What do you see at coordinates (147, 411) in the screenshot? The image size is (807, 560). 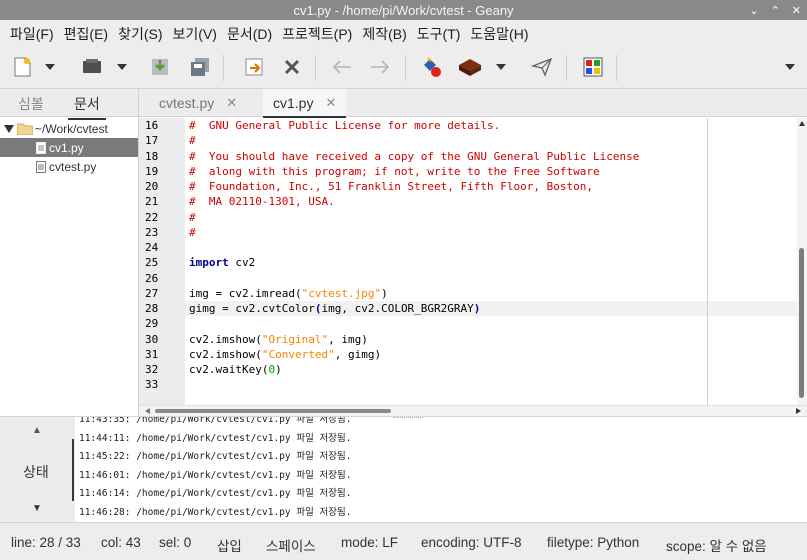 I see `scroll-left-icon` at bounding box center [147, 411].